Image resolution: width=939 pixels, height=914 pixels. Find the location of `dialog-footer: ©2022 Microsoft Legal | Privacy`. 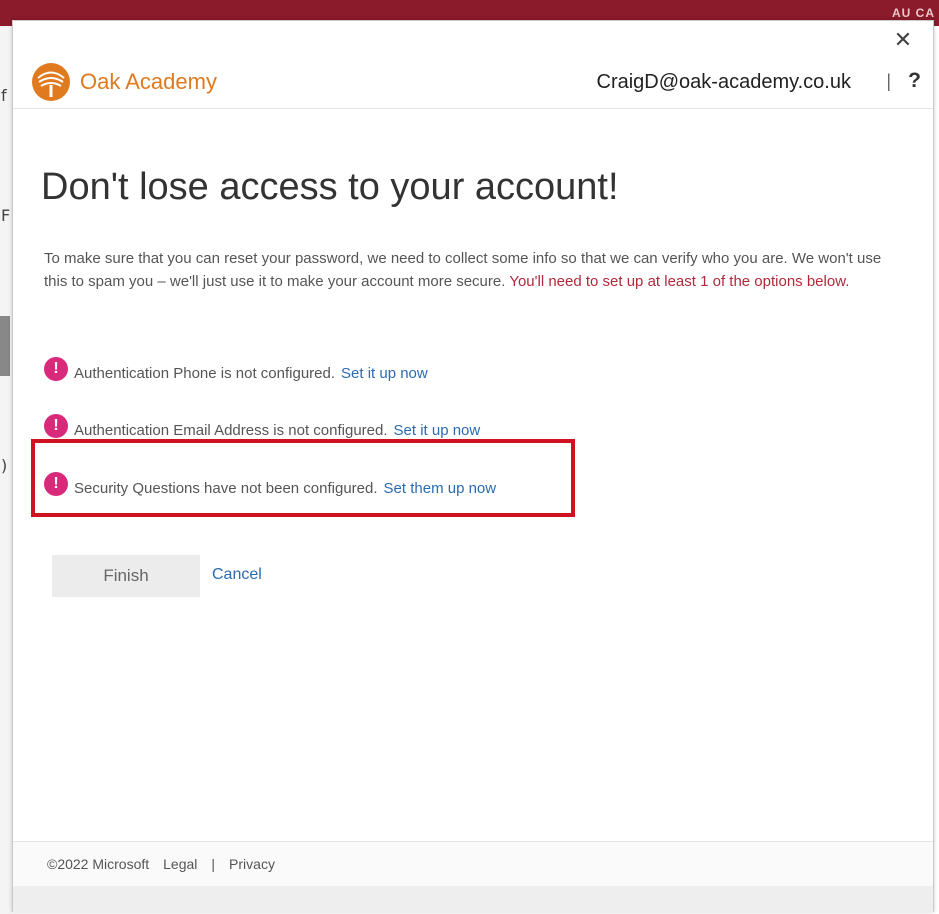

dialog-footer: ©2022 Microsoft Legal | Privacy is located at coordinates (473, 863).